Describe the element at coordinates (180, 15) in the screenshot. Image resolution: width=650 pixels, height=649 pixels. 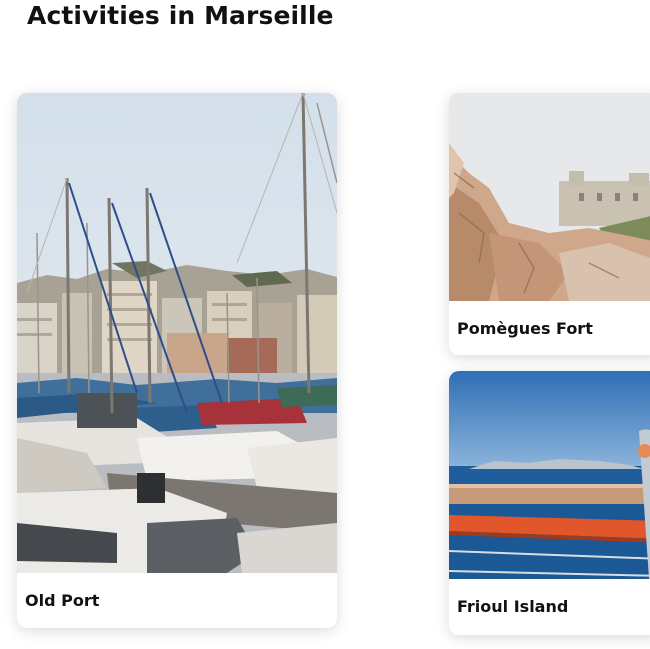
I see `page-title: Activities in Marseille` at that location.